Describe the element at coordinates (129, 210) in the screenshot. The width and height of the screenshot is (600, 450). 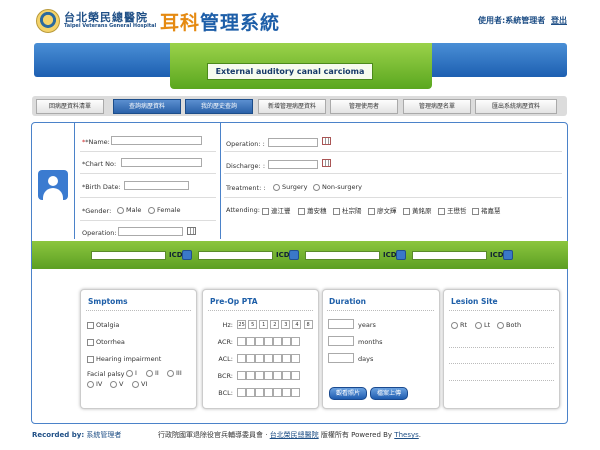
I see `gender-male-option: Male` at that location.